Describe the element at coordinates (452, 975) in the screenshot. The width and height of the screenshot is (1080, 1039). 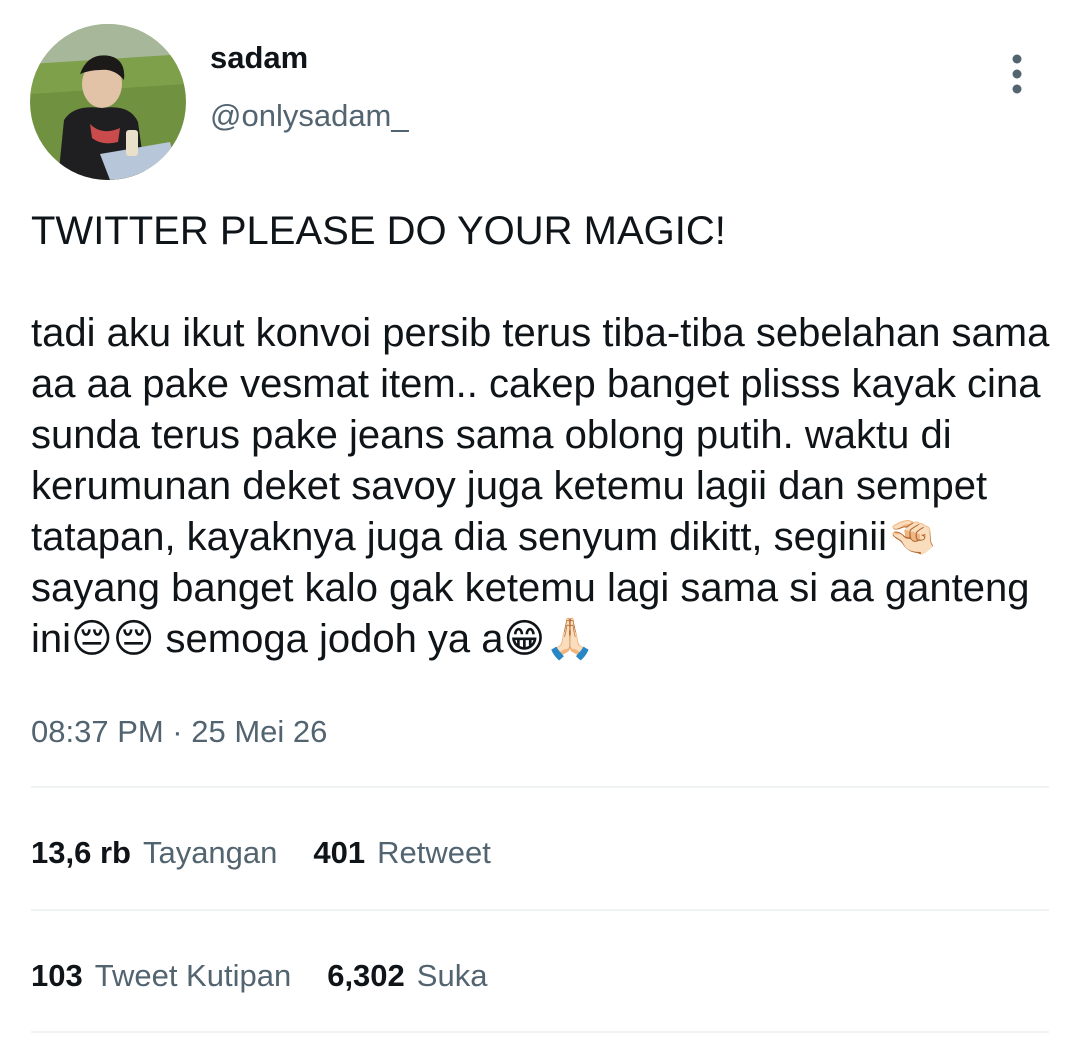
I see `likes-label: Suka` at that location.